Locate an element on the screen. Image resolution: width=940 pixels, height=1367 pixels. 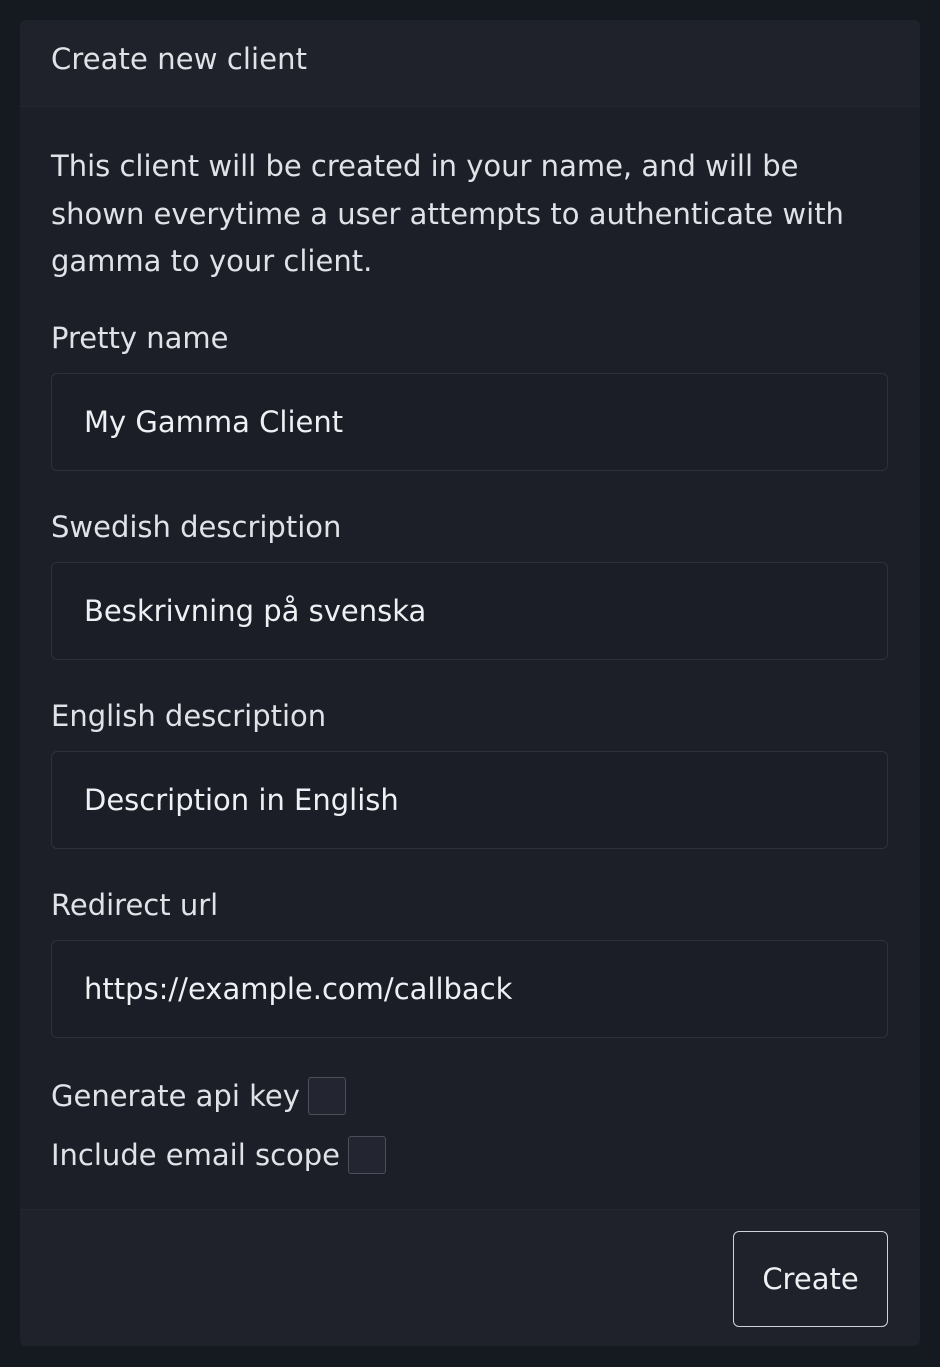
include-email-scope-checkbox is located at coordinates (367, 1155).